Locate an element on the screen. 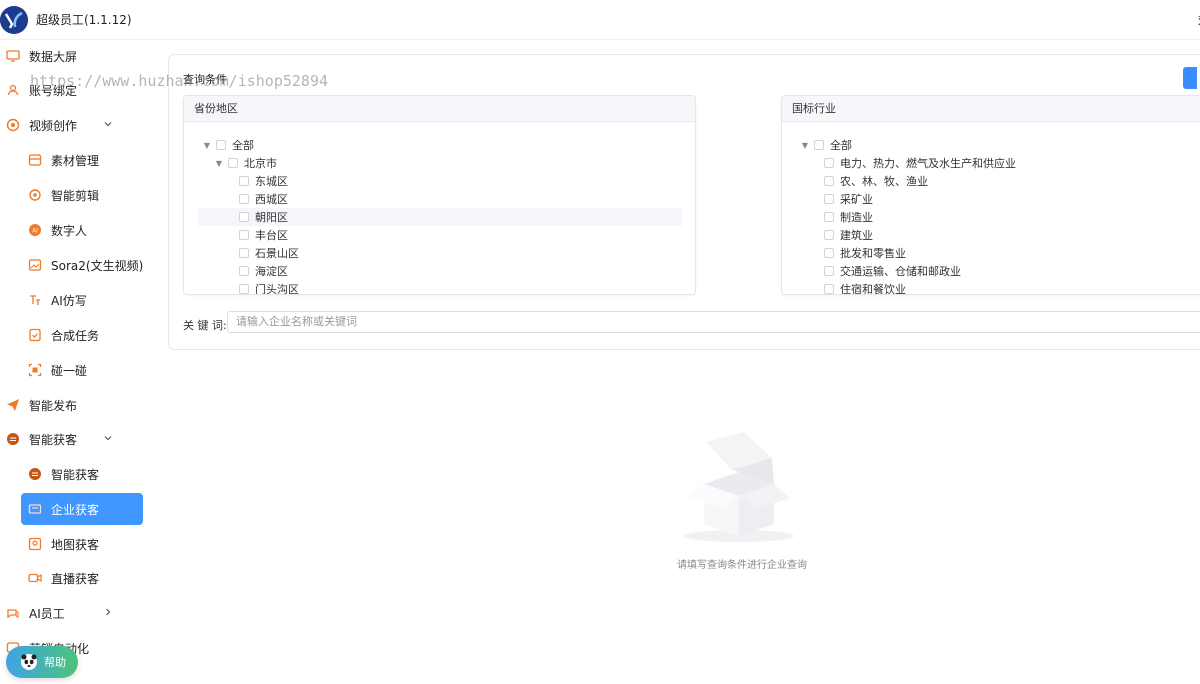 This screenshot has width=1200, height=684. sidebar-item-sora2: Sora2(文生视频) is located at coordinates (77, 265).